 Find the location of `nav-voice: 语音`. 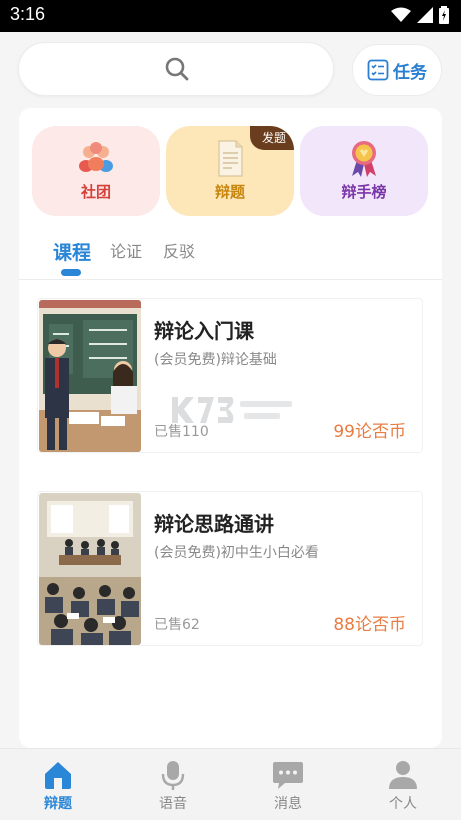

nav-voice: 语音 is located at coordinates (173, 786).